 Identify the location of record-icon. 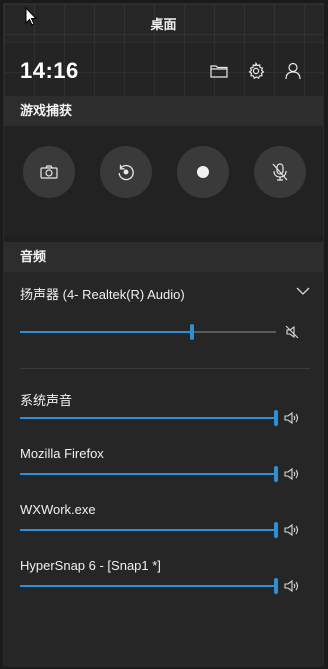
(203, 172).